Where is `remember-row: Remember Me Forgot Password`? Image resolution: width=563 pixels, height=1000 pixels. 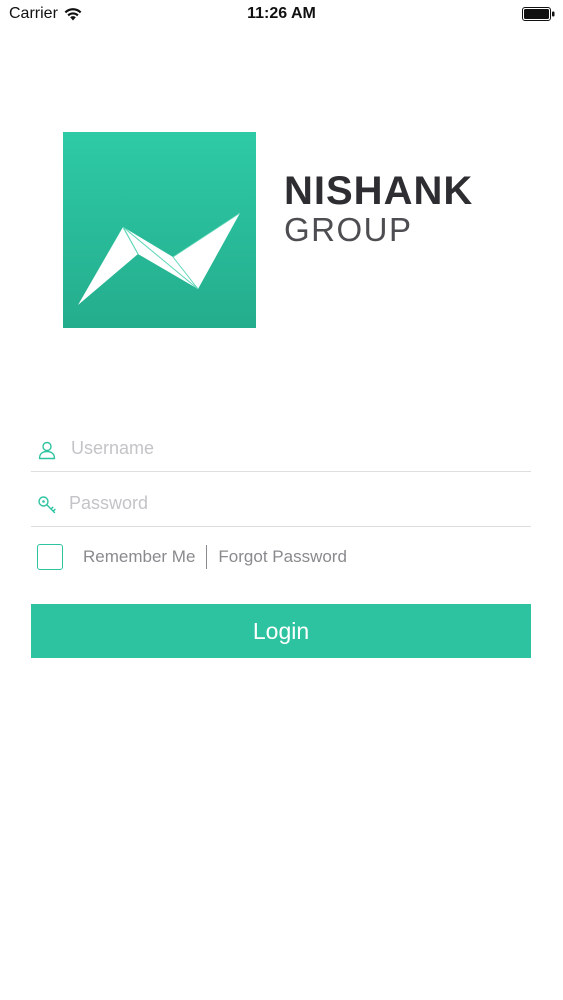 remember-row: Remember Me Forgot Password is located at coordinates (192, 557).